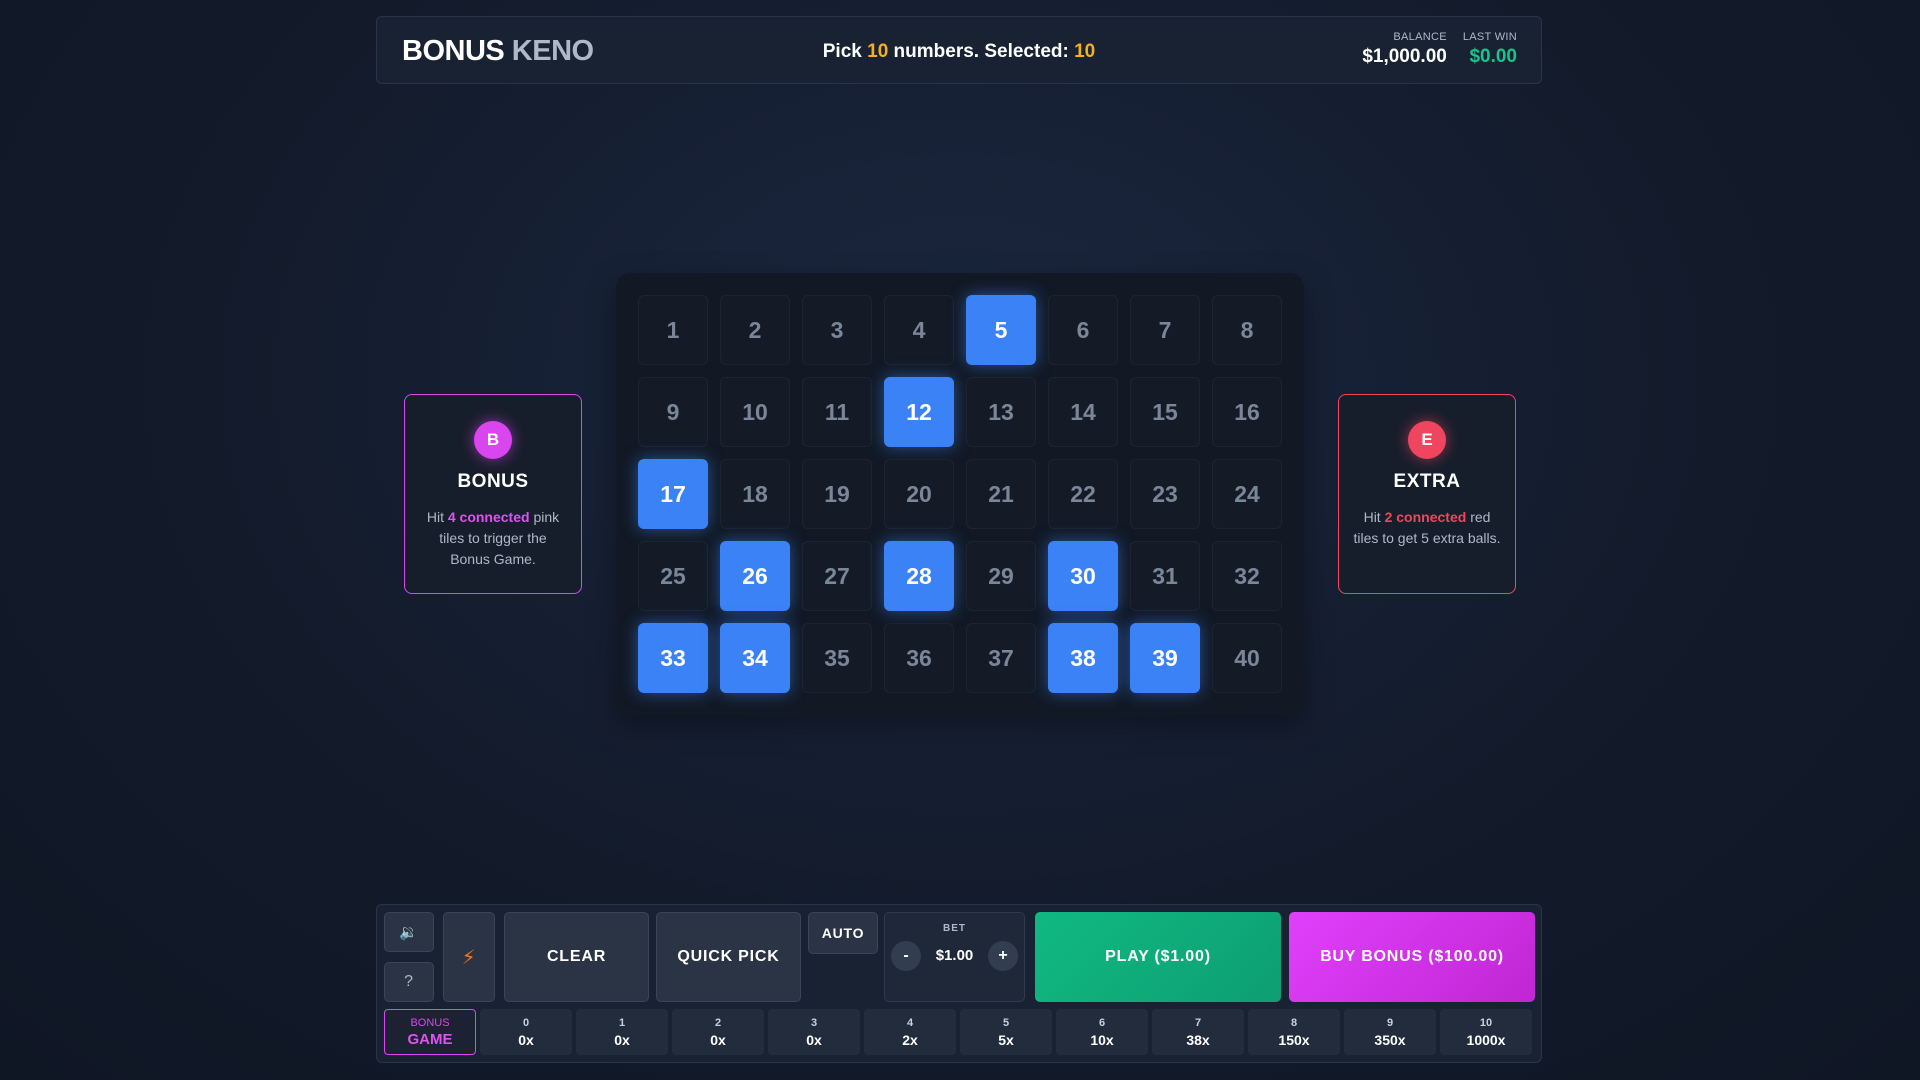 The height and width of the screenshot is (1080, 1920). I want to click on paytable-bonus-value: GAME, so click(430, 1039).